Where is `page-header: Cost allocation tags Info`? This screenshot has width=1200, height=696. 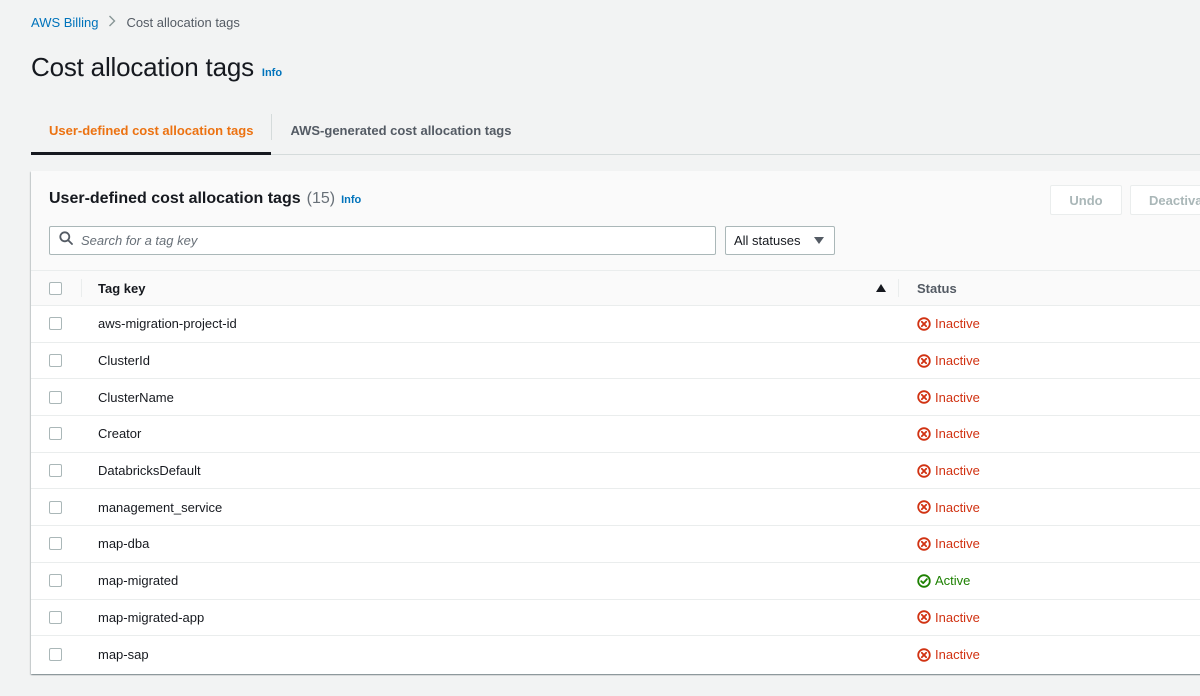 page-header: Cost allocation tags Info is located at coordinates (156, 67).